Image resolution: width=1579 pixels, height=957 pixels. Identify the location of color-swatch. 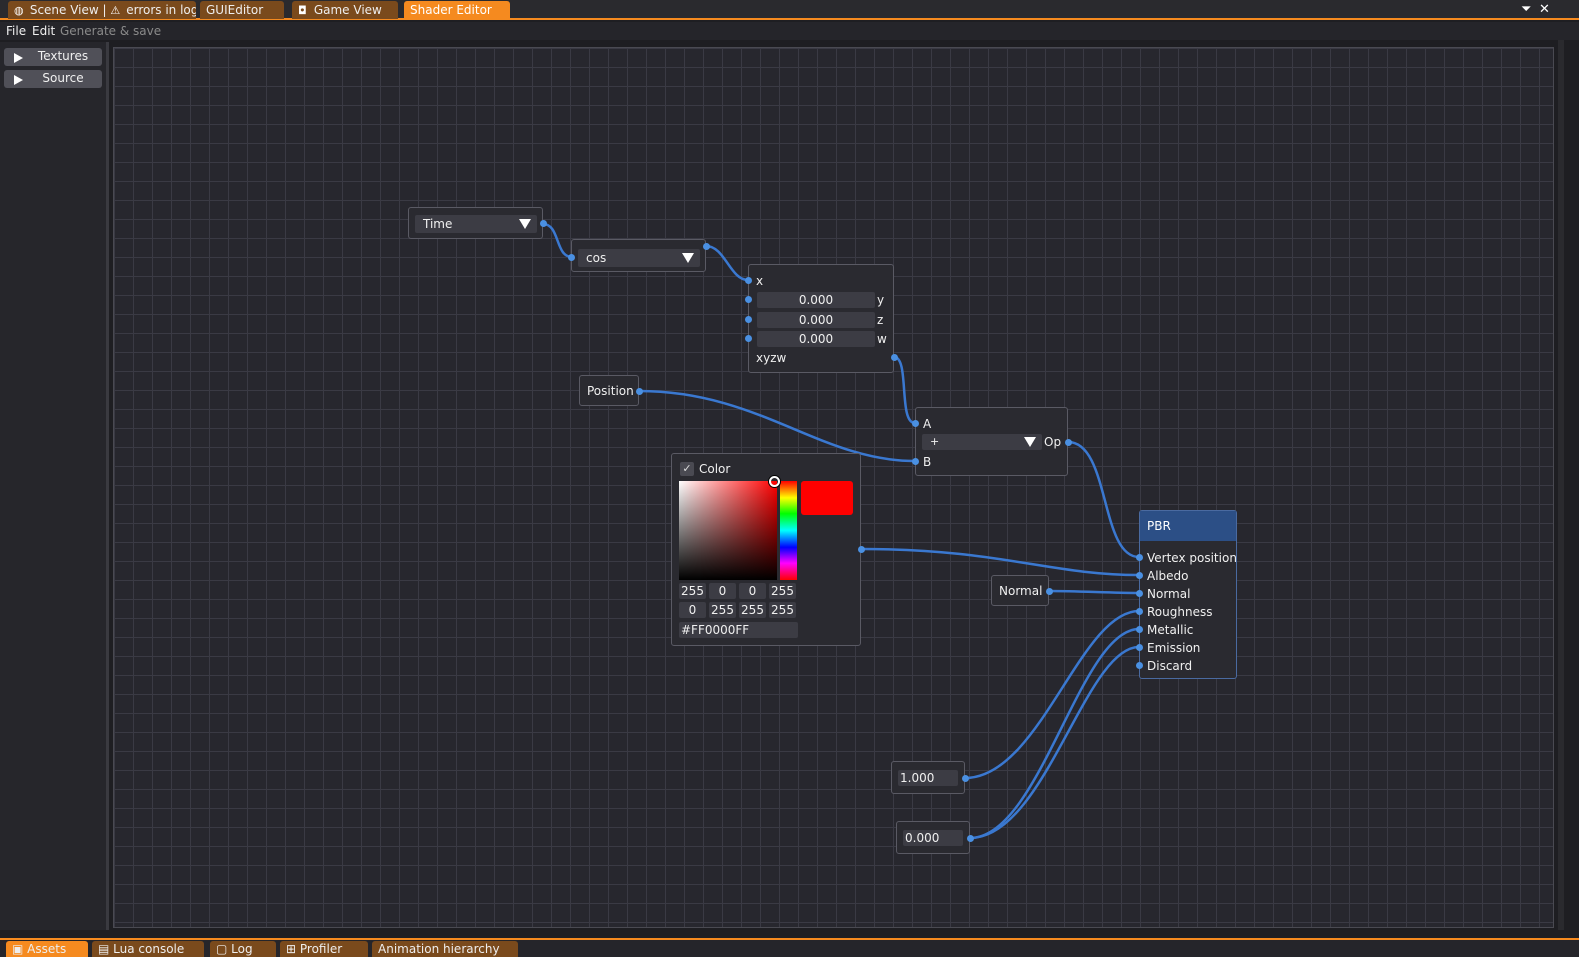
(827, 498).